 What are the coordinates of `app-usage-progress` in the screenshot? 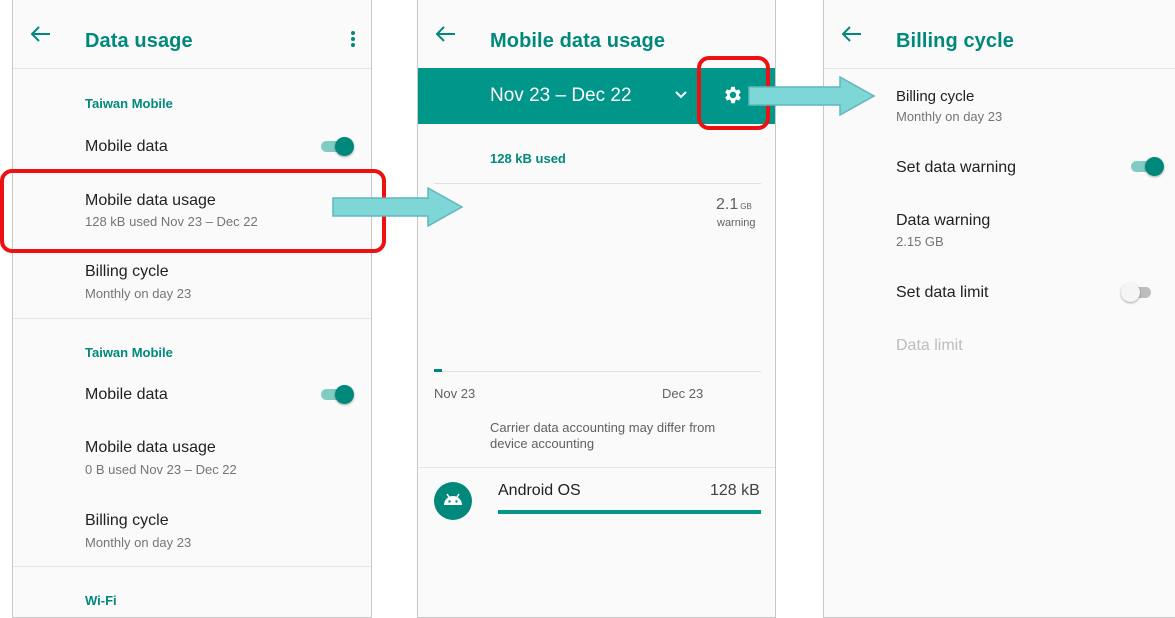 It's located at (629, 512).